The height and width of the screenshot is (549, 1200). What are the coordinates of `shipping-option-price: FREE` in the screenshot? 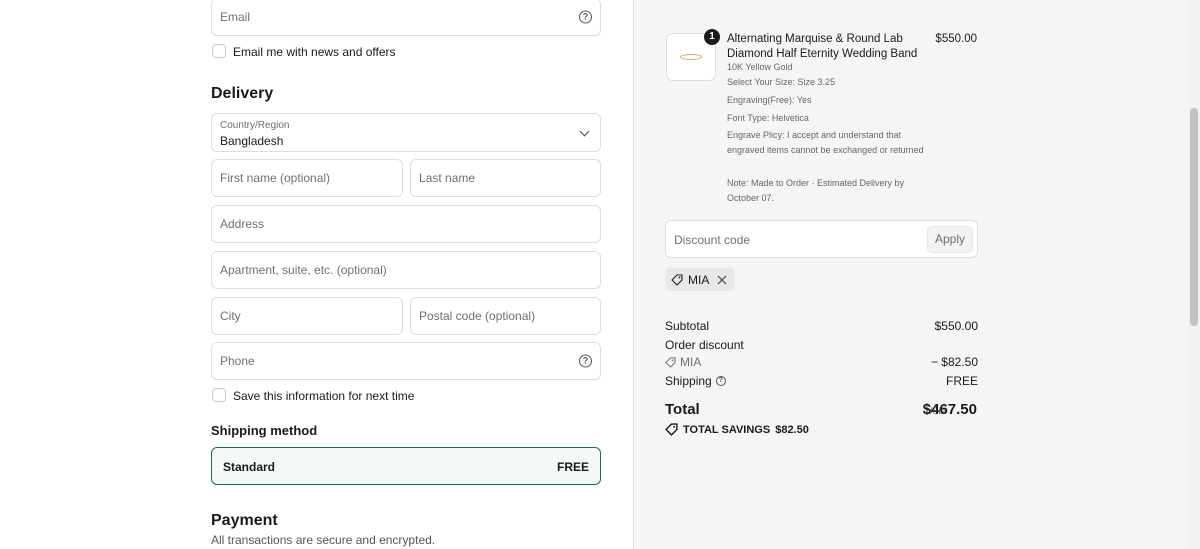 It's located at (572, 467).